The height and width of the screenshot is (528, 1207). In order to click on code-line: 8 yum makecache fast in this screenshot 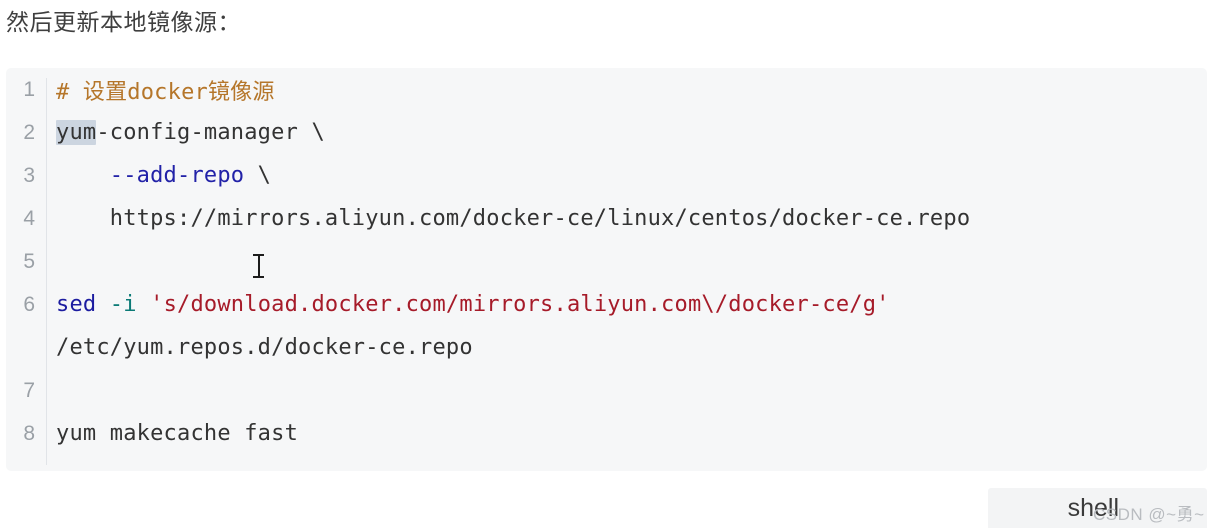, I will do `click(606, 433)`.